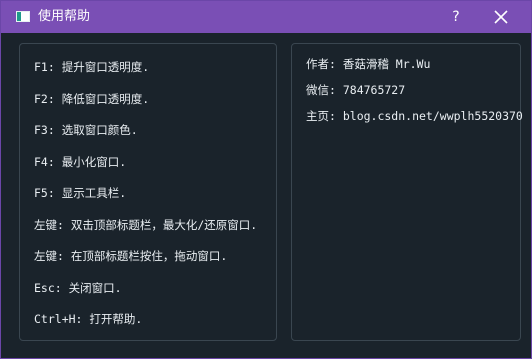 The width and height of the screenshot is (532, 359). I want to click on wechat-text: 微信: 784765727, so click(356, 90).